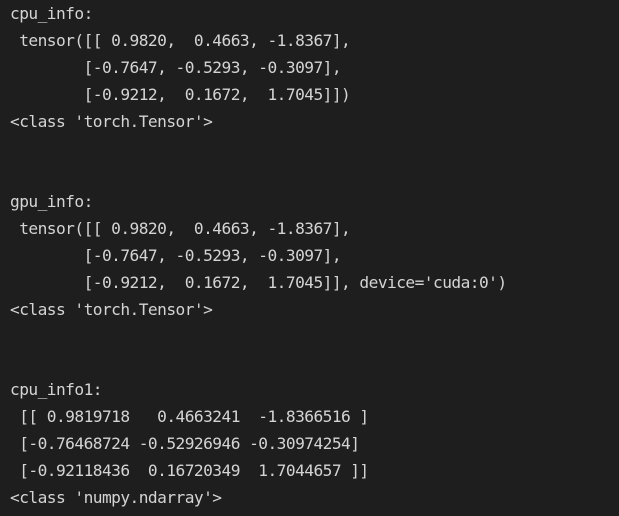 Image resolution: width=619 pixels, height=516 pixels. I want to click on numpy-array-row-3: [-0.92118436 0.16720349 1.7044657 ]], so click(189, 471).